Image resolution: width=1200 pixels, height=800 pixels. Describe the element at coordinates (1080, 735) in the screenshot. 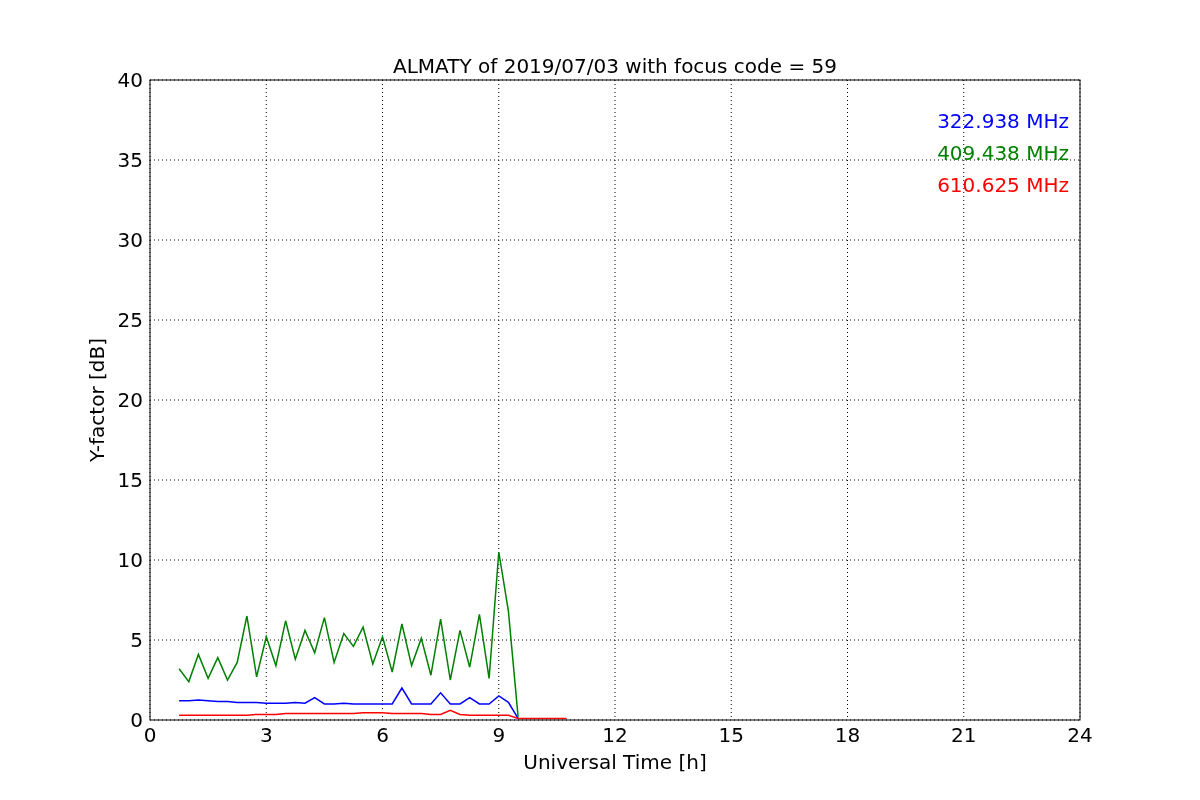

I see `x-tick-label: 24` at that location.